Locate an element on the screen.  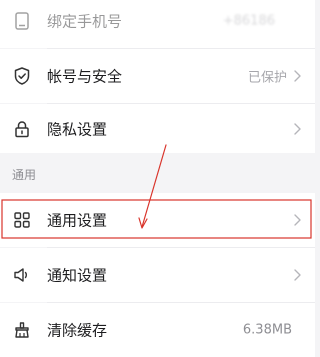
notification-settings-label: 通知设置 is located at coordinates (77, 275).